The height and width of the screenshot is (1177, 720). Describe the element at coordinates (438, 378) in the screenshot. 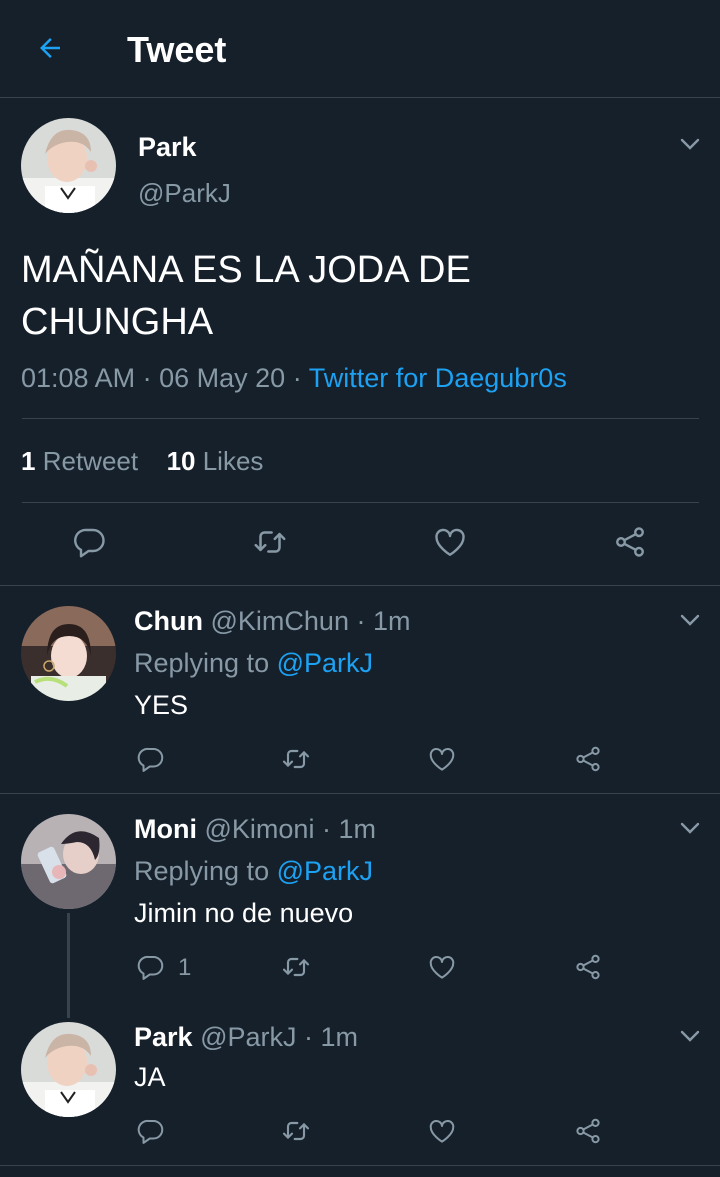

I see `tweet-source-link: Twitter for Daegubr0s` at that location.